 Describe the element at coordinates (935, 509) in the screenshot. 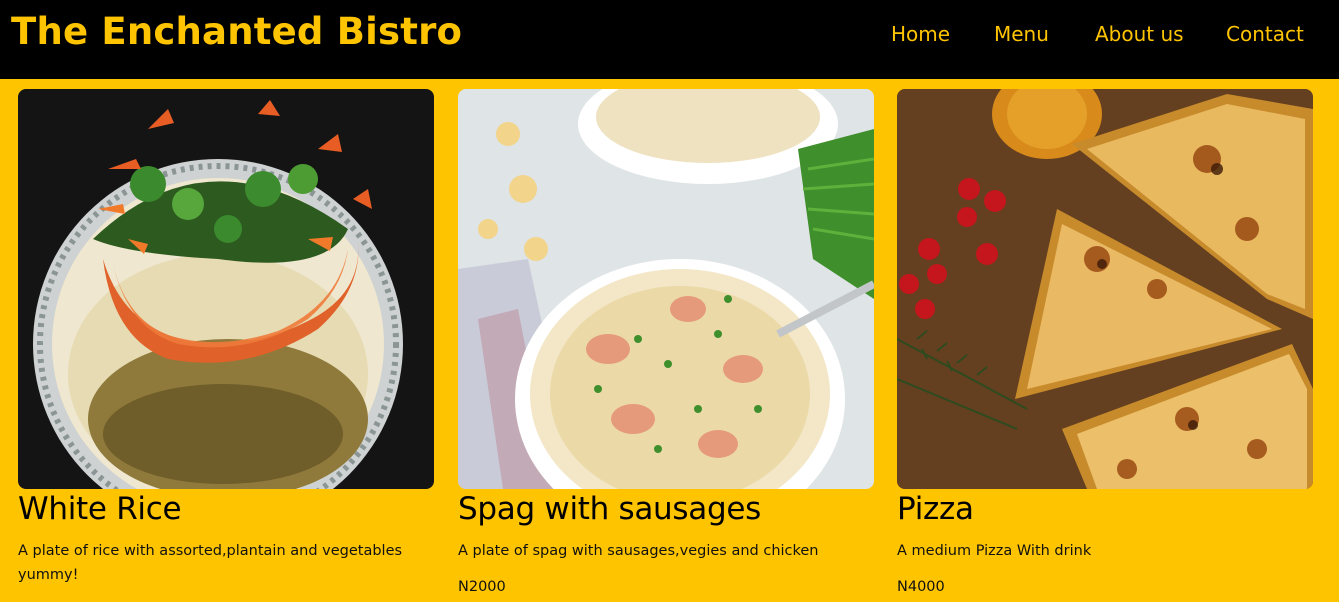

I see `menu-item-title: Pizza` at that location.